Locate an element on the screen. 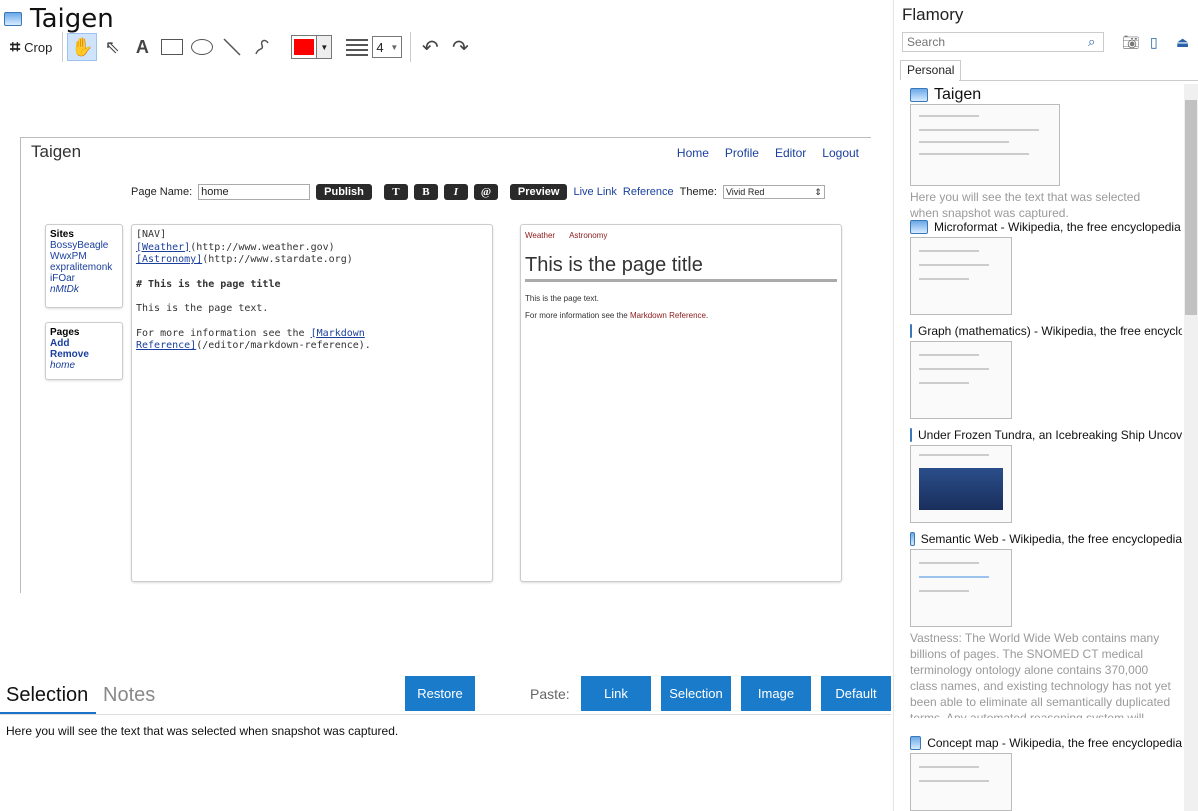 The image size is (1198, 811). sidebar-title: Flamory is located at coordinates (933, 14).